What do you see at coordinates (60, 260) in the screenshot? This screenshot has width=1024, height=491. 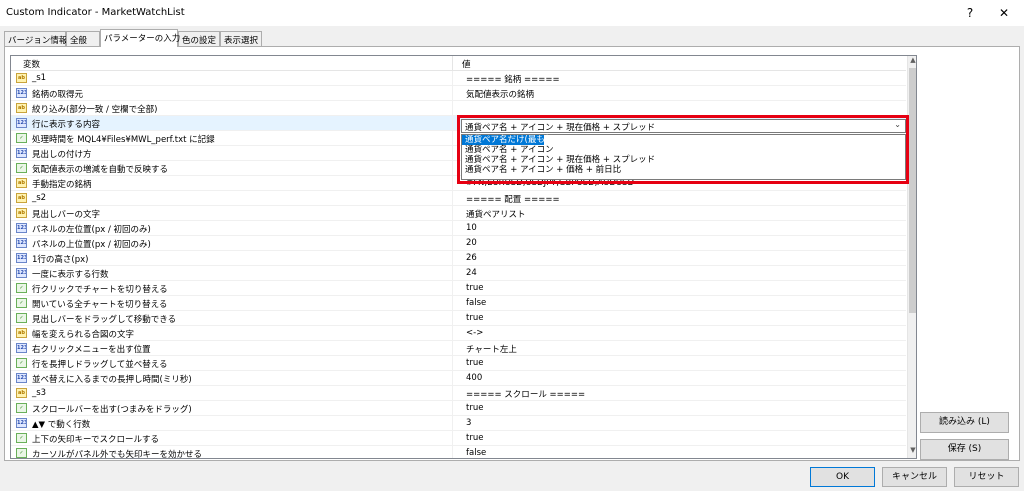 I see `parameter-name: 1行の高さ(px)` at bounding box center [60, 260].